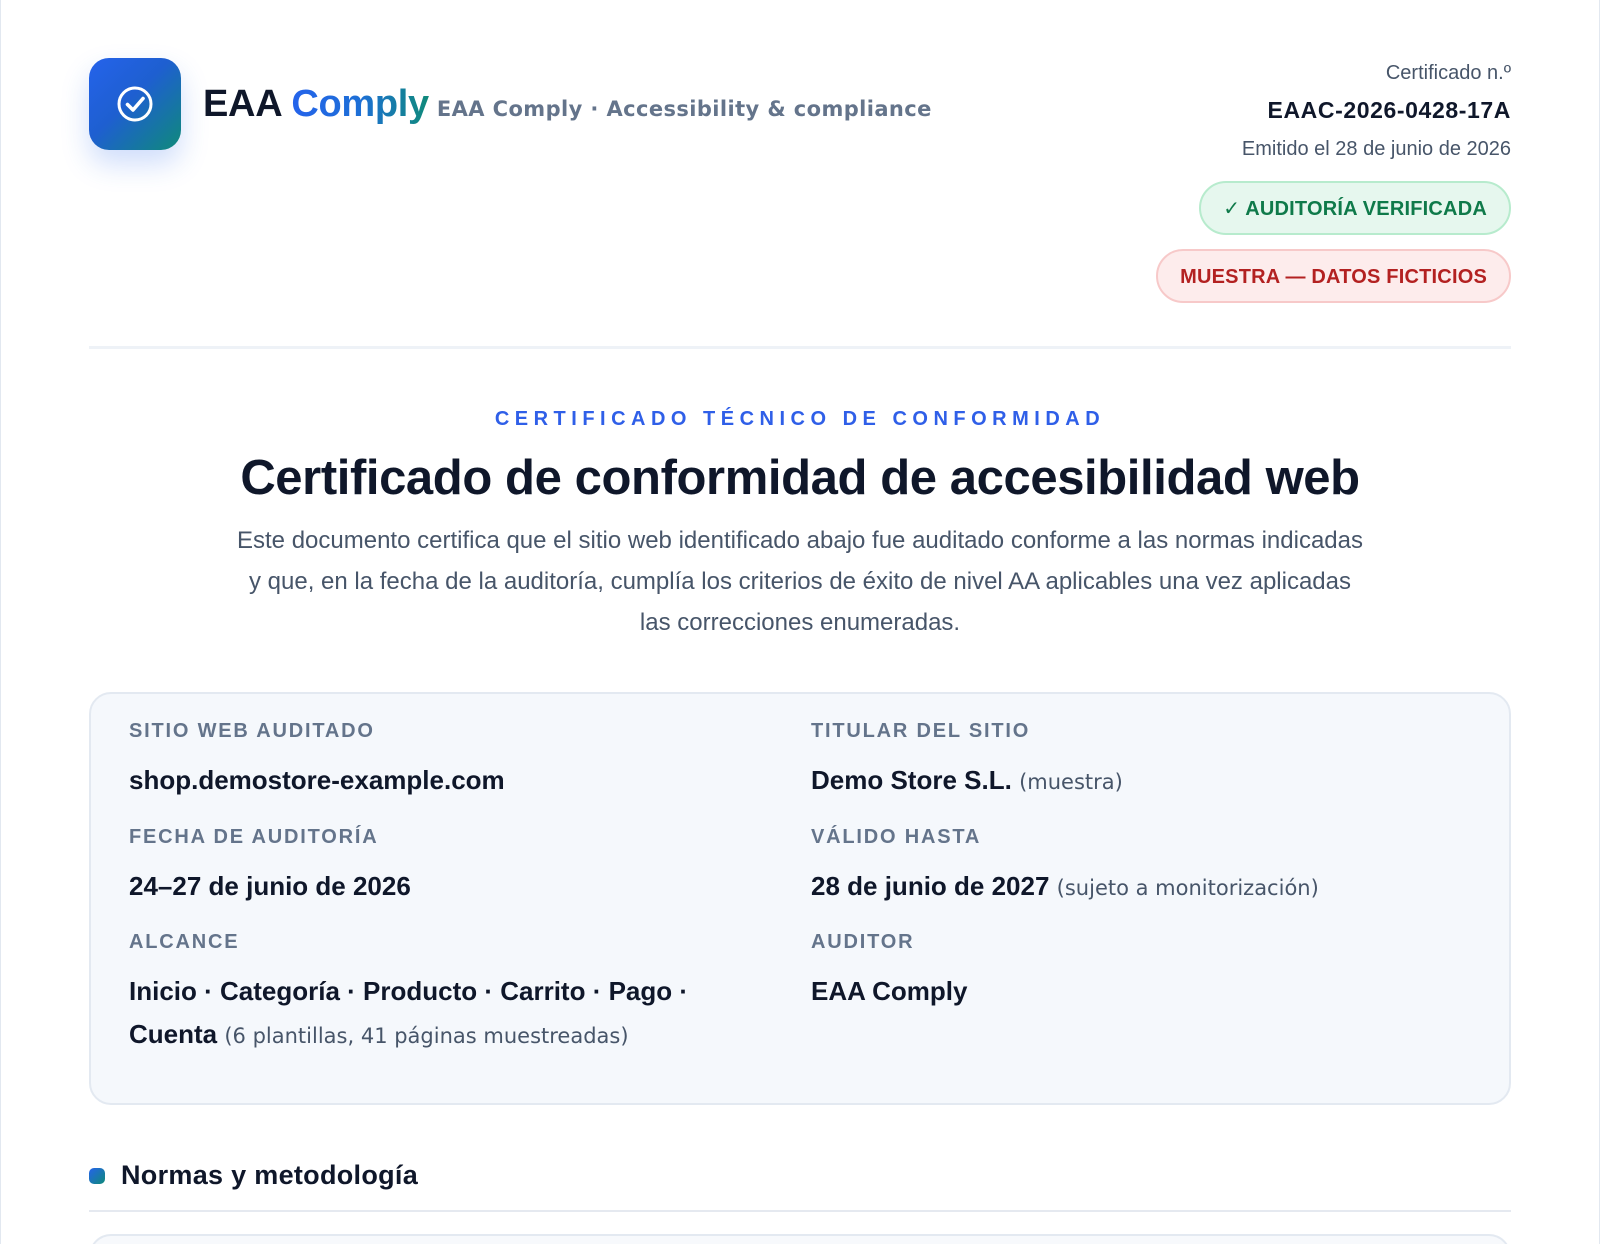  Describe the element at coordinates (911, 780) in the screenshot. I see `owner-name: Demo Store S.L.` at that location.